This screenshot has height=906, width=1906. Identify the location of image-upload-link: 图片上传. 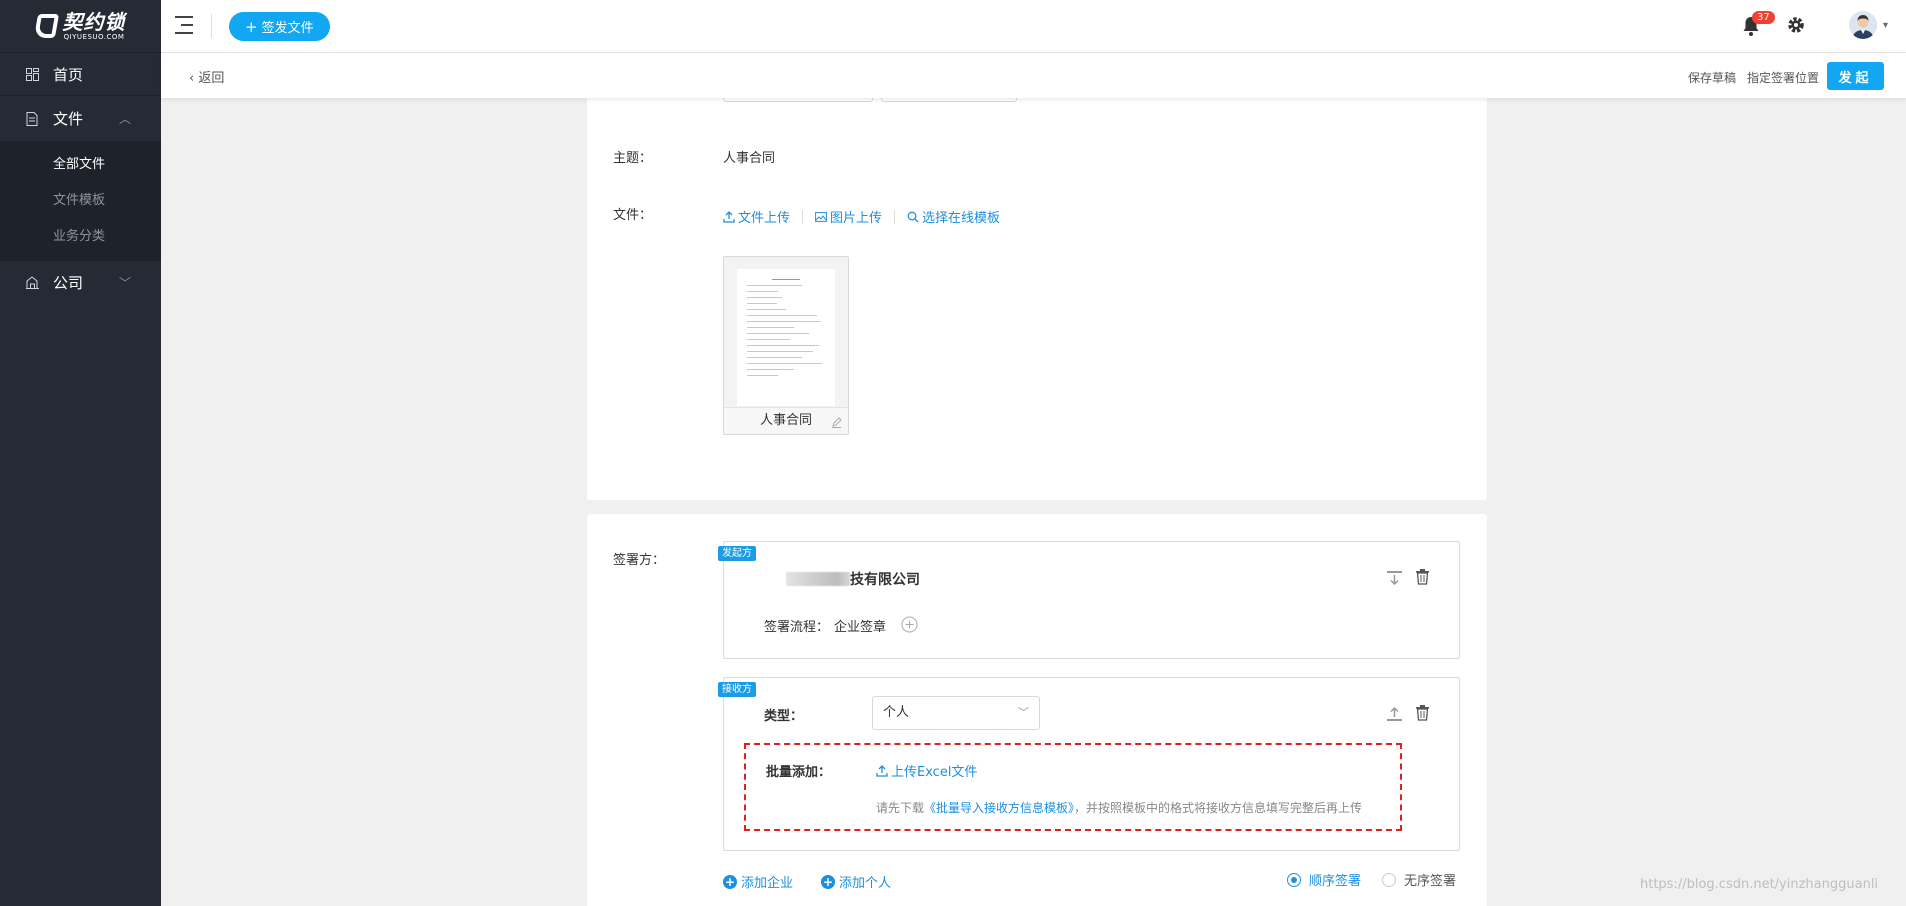
(848, 216).